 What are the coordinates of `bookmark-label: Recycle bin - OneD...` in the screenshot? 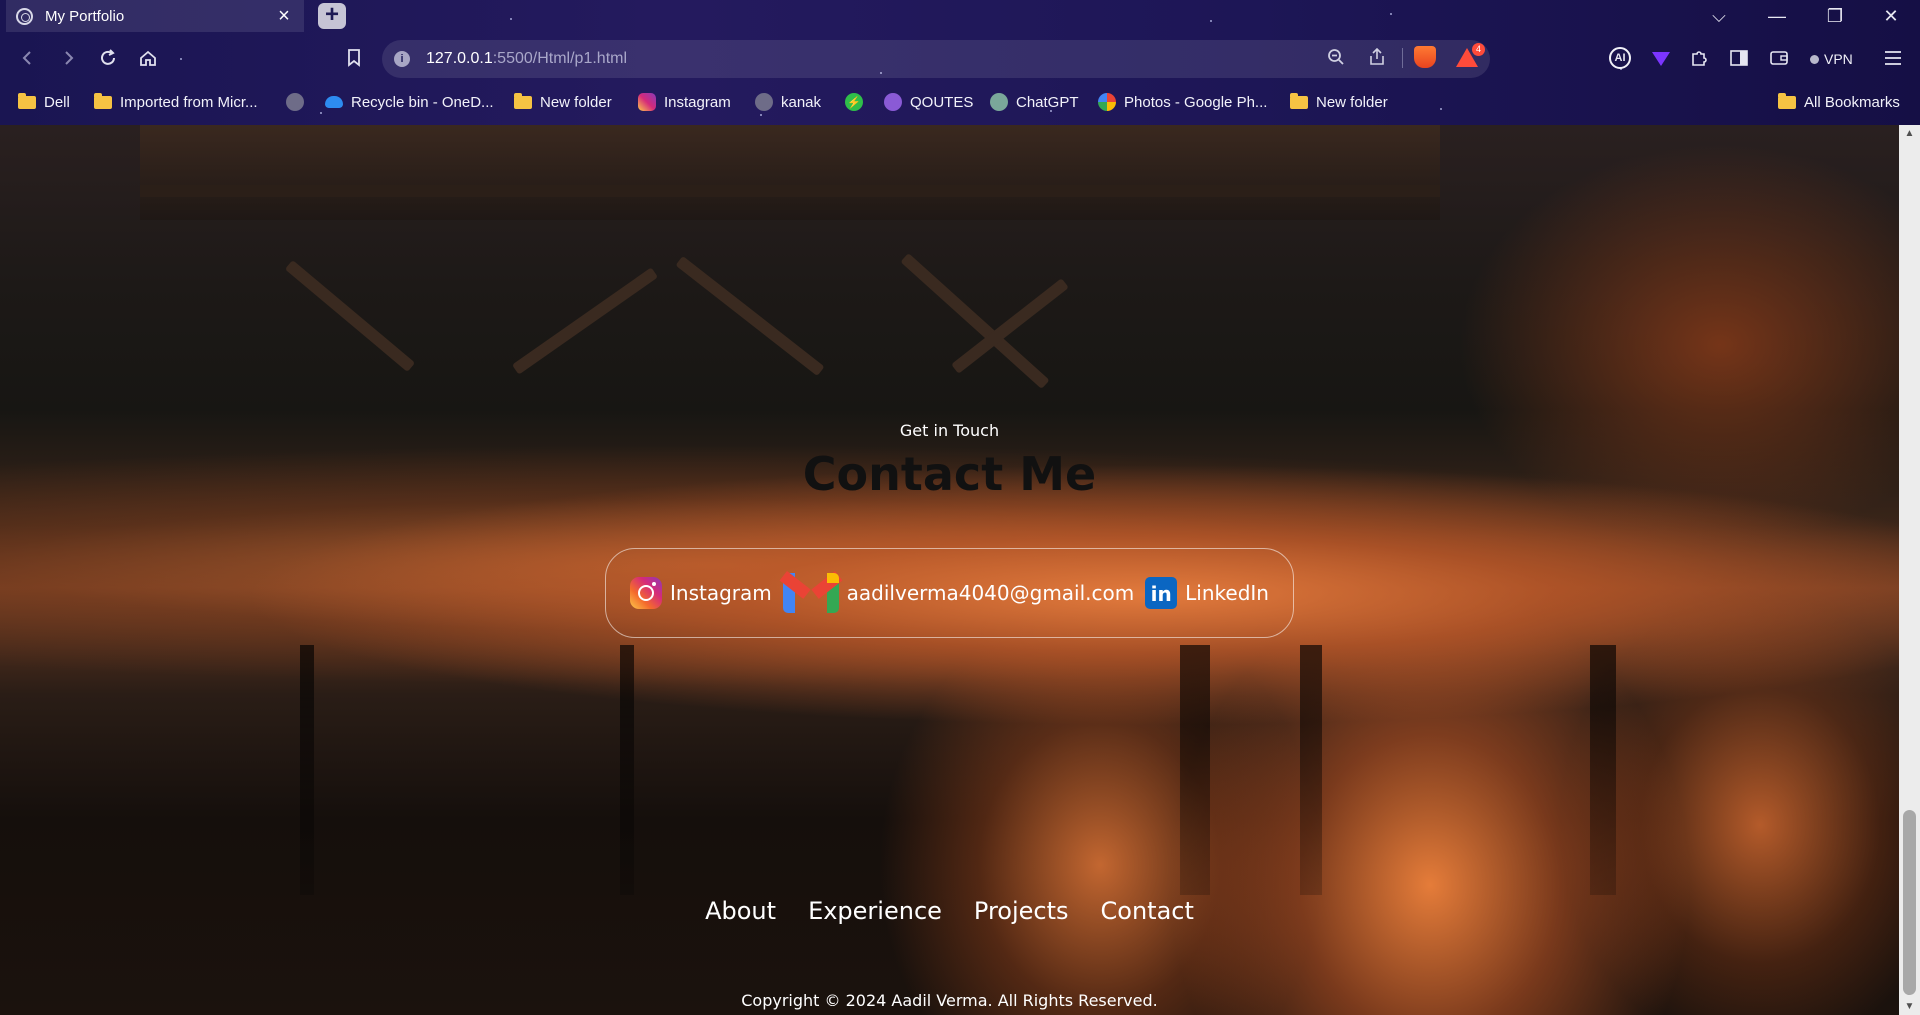 It's located at (422, 102).